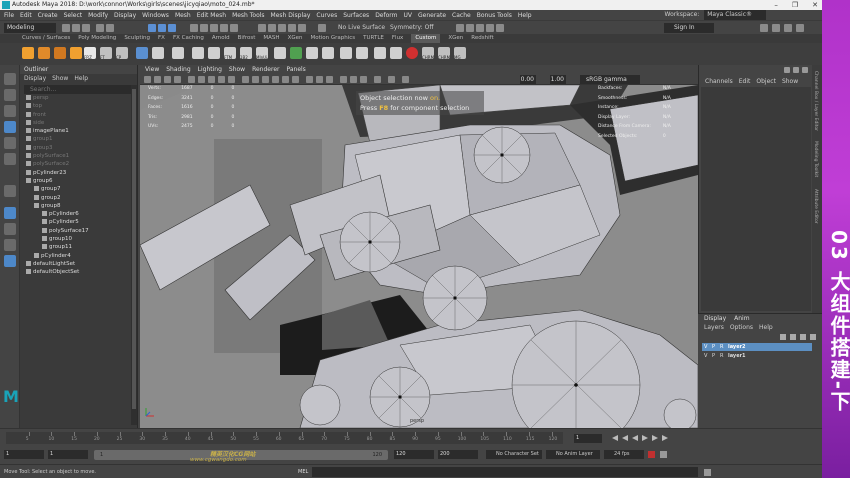 The height and width of the screenshot is (478, 850). I want to click on workspace-selector: Workspace: Maya Classic®, so click(715, 15).